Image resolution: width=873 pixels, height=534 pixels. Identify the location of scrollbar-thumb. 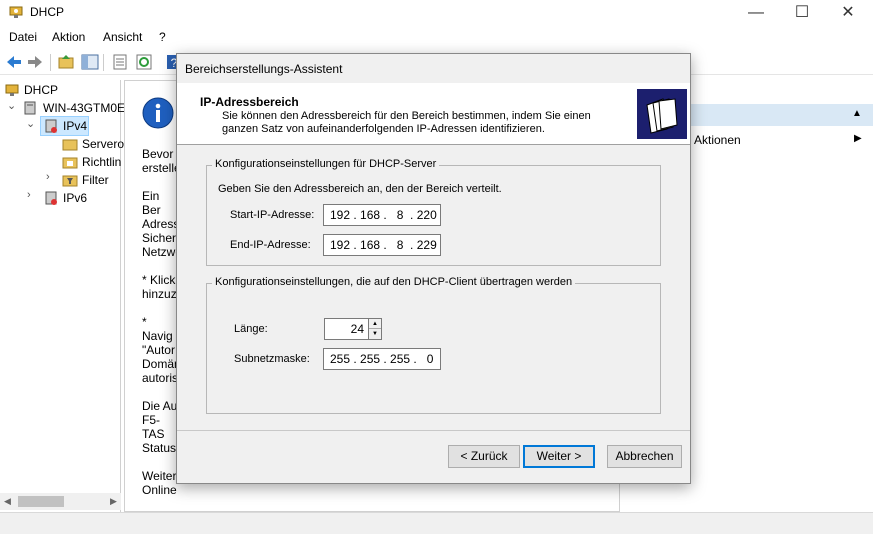
(41, 501).